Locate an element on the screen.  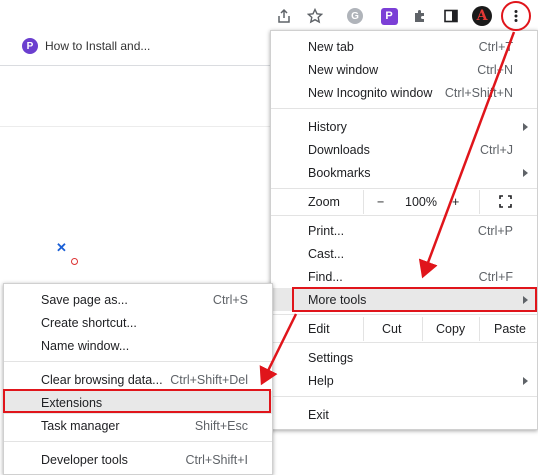
arrow-to-extensions is located at coordinates (278, 349).